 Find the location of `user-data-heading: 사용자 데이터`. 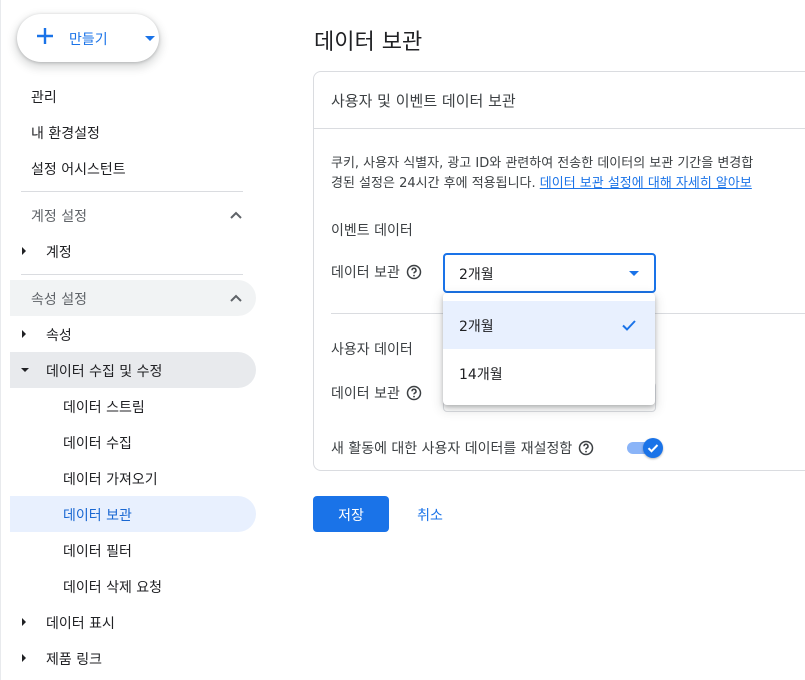

user-data-heading: 사용자 데이터 is located at coordinates (372, 350).